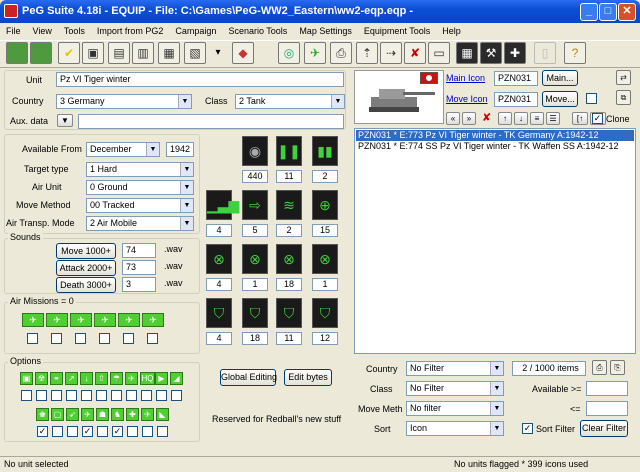 The image size is (640, 472). Describe the element at coordinates (325, 230) in the screenshot. I see `stat-value: 15` at that location.